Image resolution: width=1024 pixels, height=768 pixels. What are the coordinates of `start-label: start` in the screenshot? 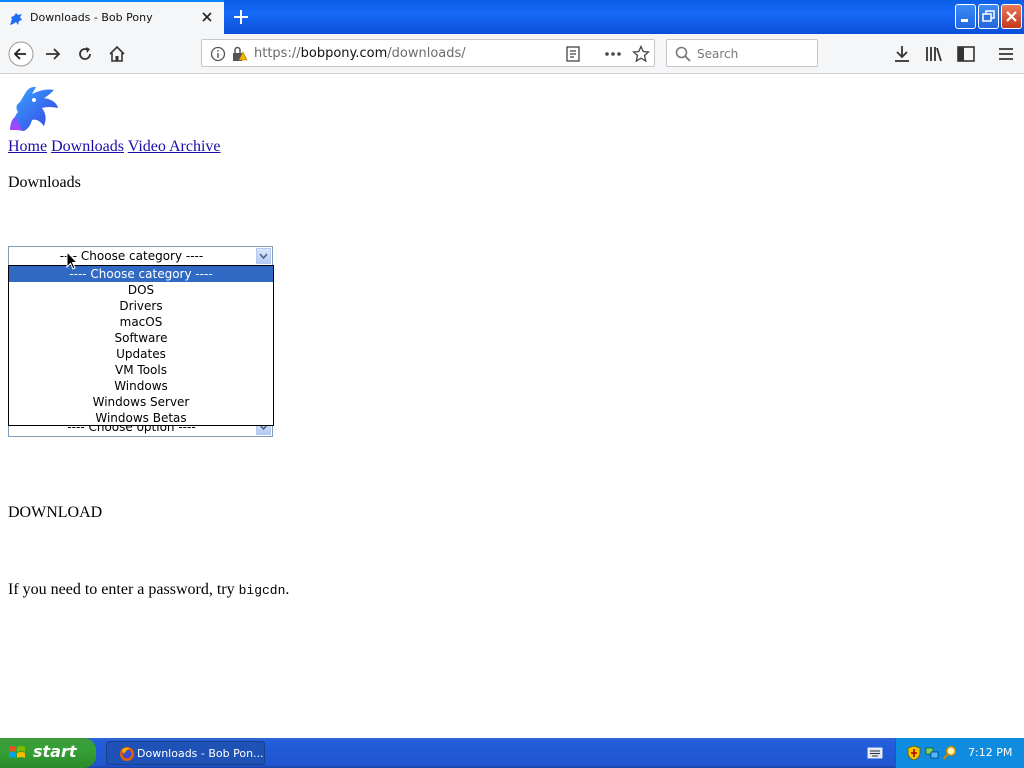 It's located at (55, 751).